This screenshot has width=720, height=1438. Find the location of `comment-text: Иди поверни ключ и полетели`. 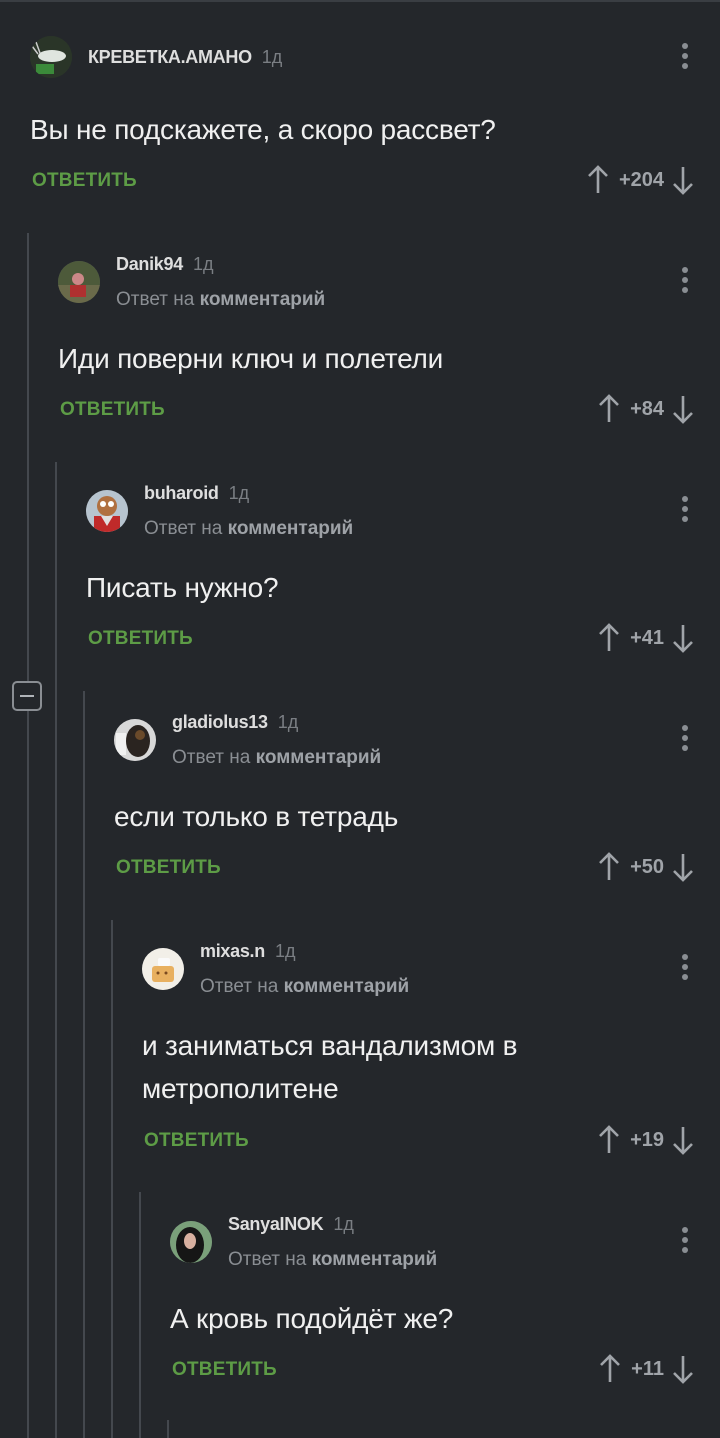

comment-text: Иди поверни ключ и полетели is located at coordinates (251, 358).